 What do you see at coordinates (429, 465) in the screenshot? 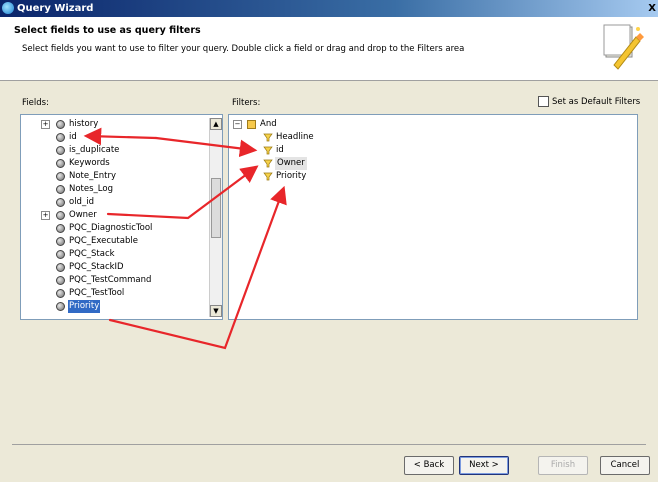
I see `back-button: < Back` at bounding box center [429, 465].